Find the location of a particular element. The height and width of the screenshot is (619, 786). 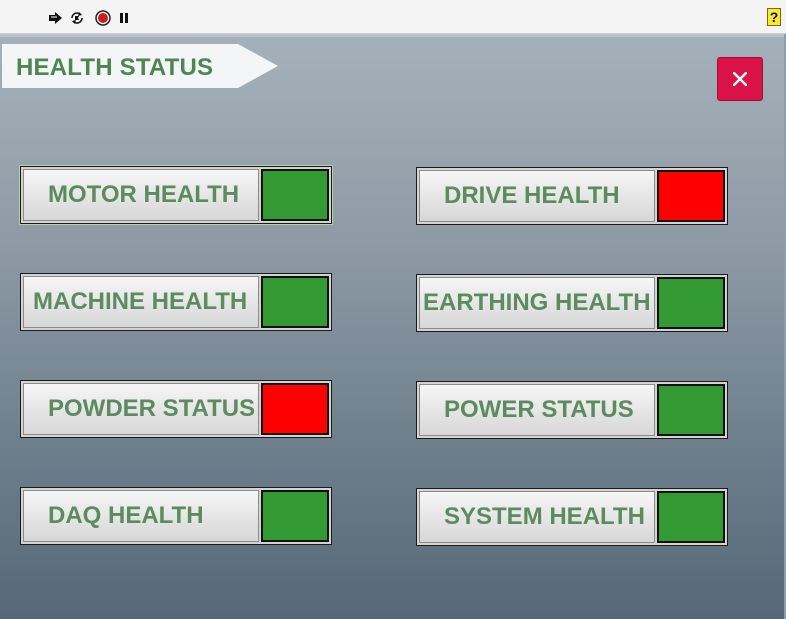

close-icon is located at coordinates (740, 79).